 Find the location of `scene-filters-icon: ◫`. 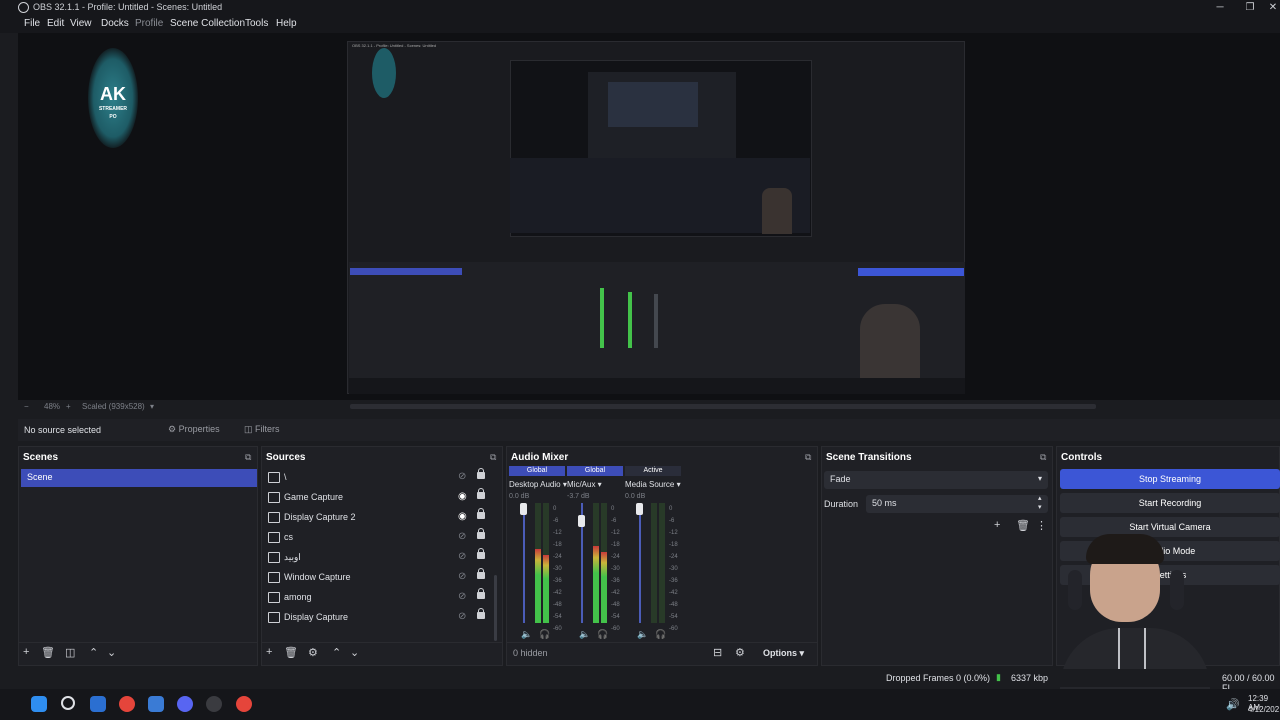

scene-filters-icon: ◫ is located at coordinates (70, 652).